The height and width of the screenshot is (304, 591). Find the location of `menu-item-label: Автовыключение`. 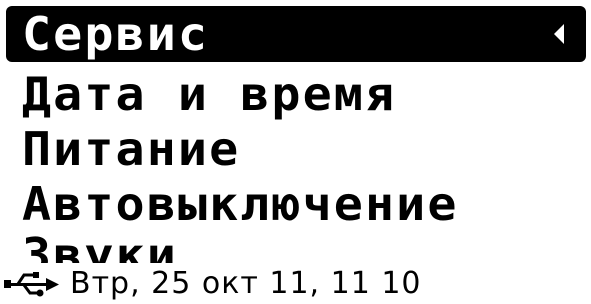

menu-item-label: Автовыключение is located at coordinates (240, 204).